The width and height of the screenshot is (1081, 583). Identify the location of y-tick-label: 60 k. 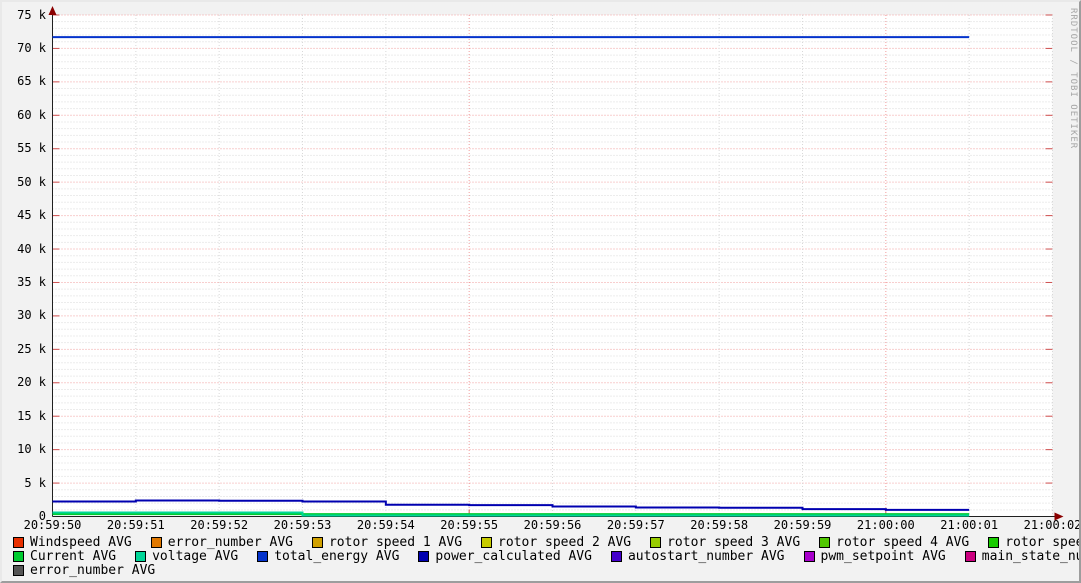
(31, 114).